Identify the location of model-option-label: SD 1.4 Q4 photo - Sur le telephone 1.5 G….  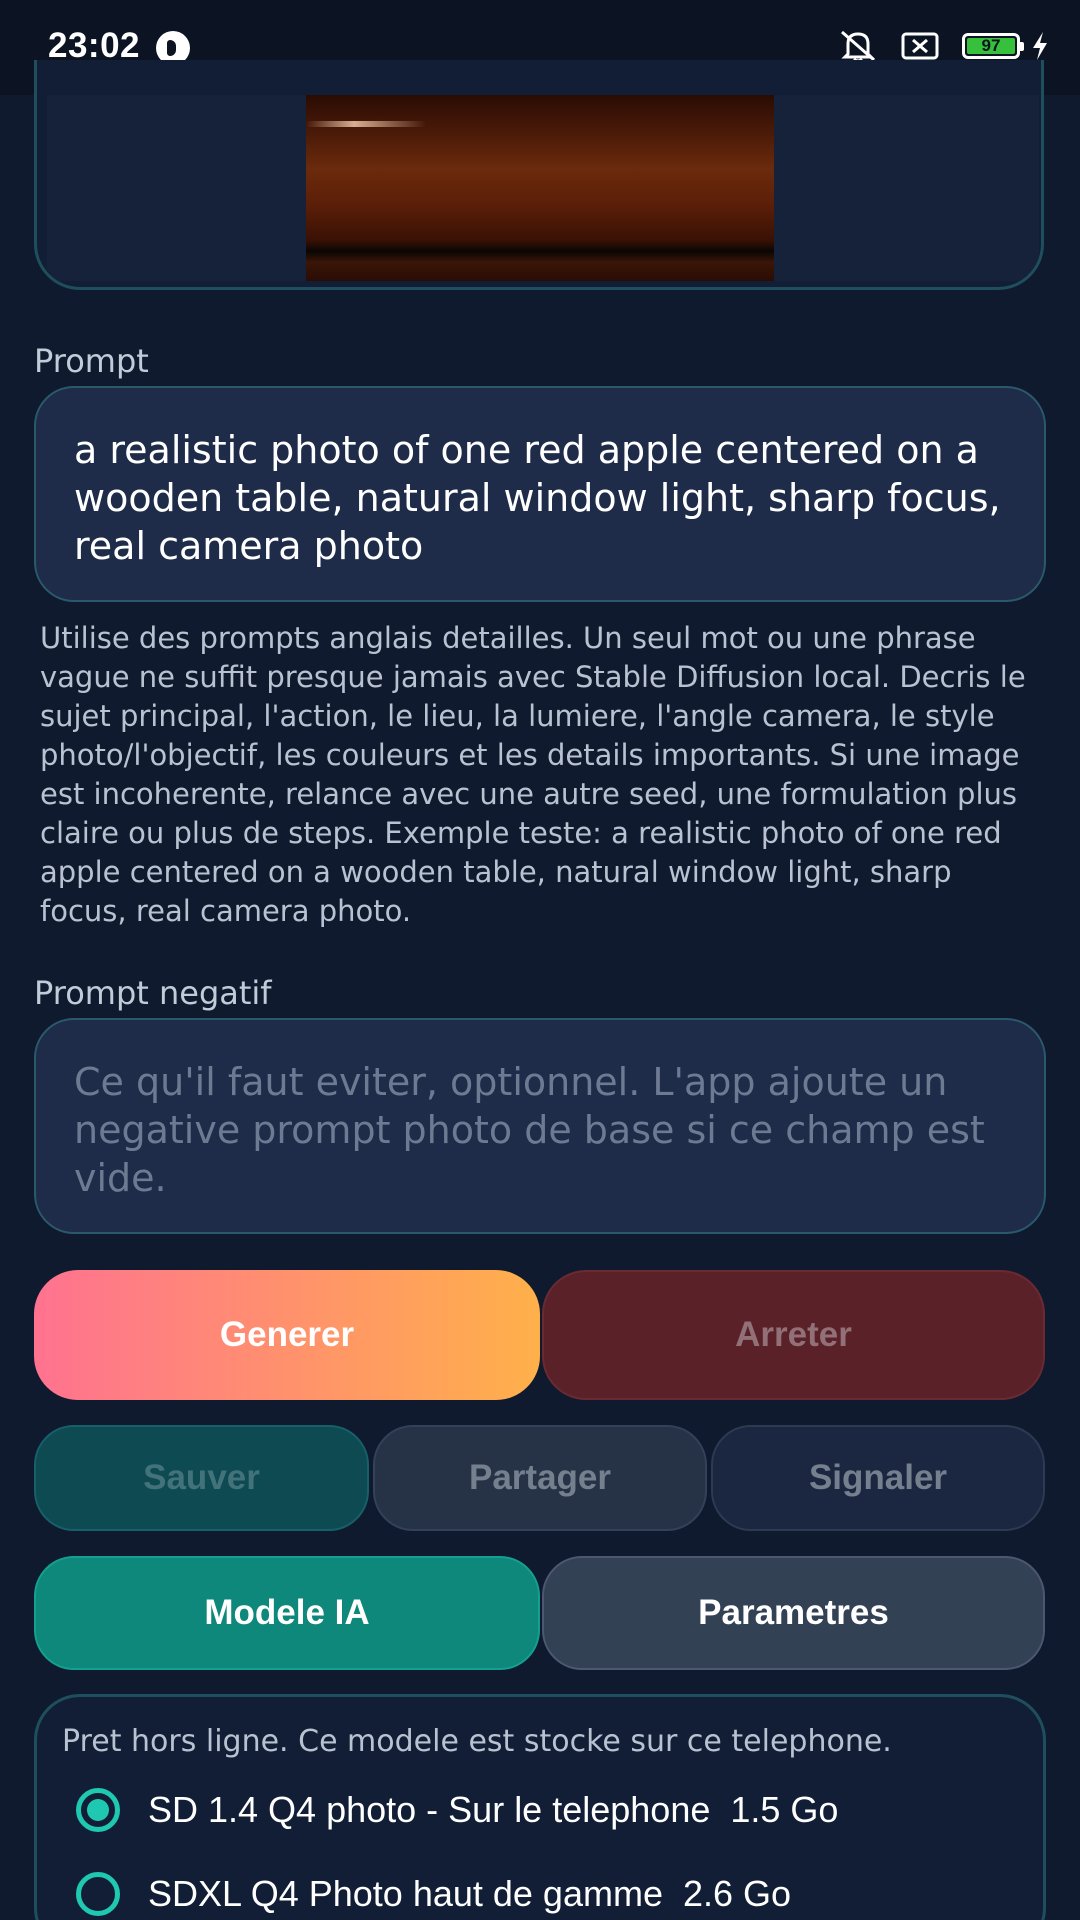
(493, 1809).